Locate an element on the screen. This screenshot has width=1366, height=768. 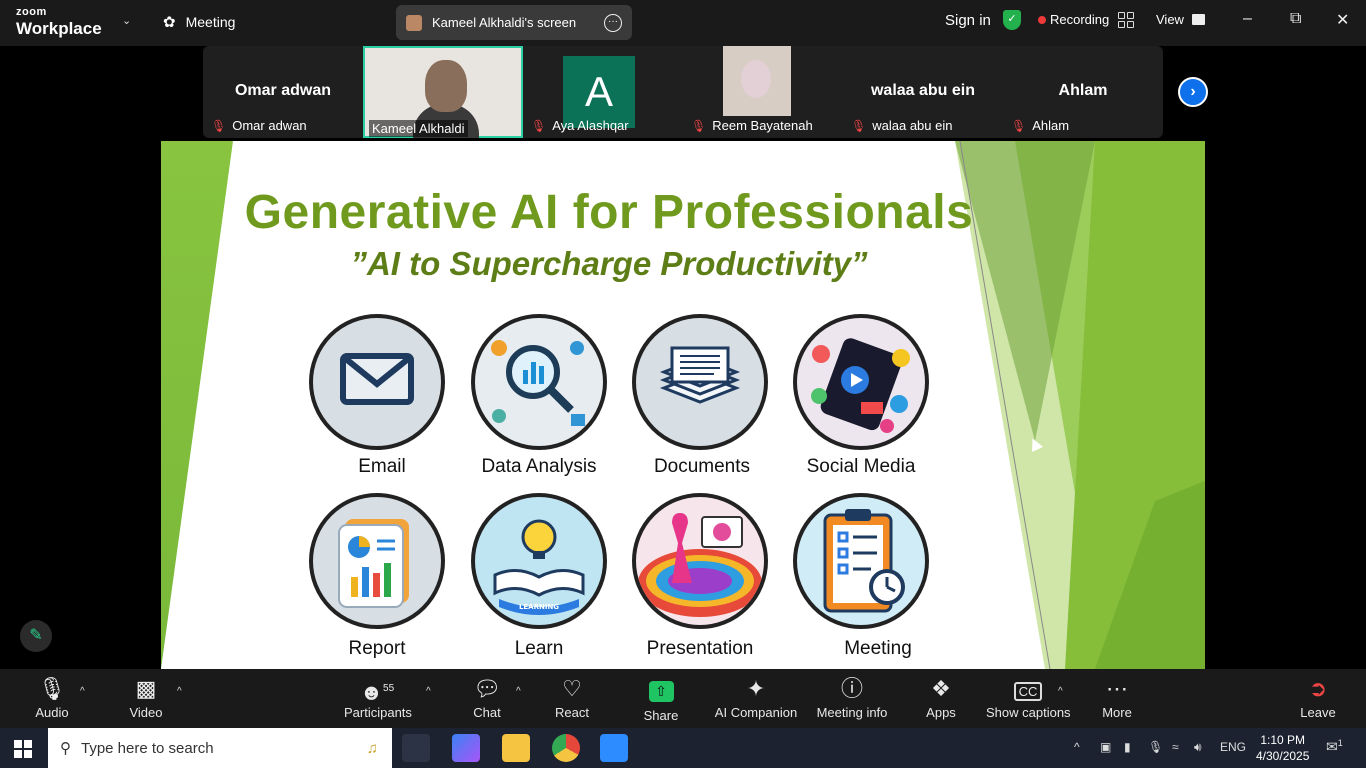
meet-icon: ▣ is located at coordinates (1105, 747).